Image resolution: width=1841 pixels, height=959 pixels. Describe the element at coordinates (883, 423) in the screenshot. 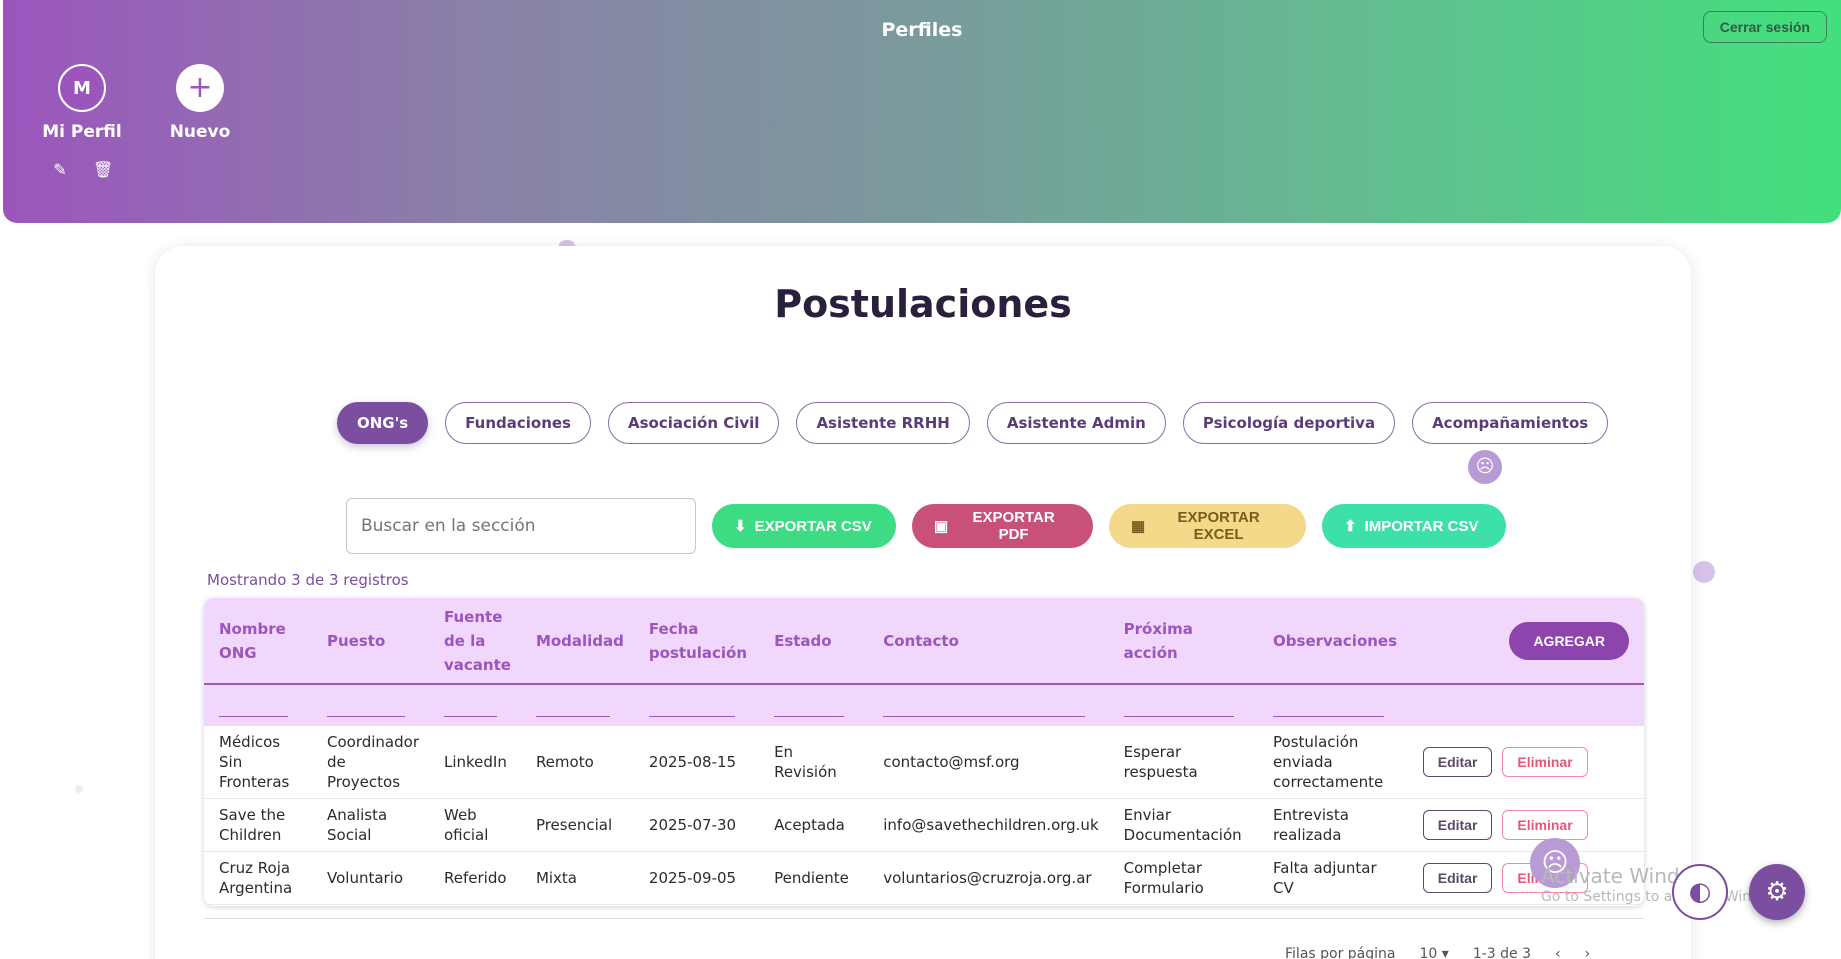

I see `tab-asistente-rrhh: Asistente RRHH` at that location.